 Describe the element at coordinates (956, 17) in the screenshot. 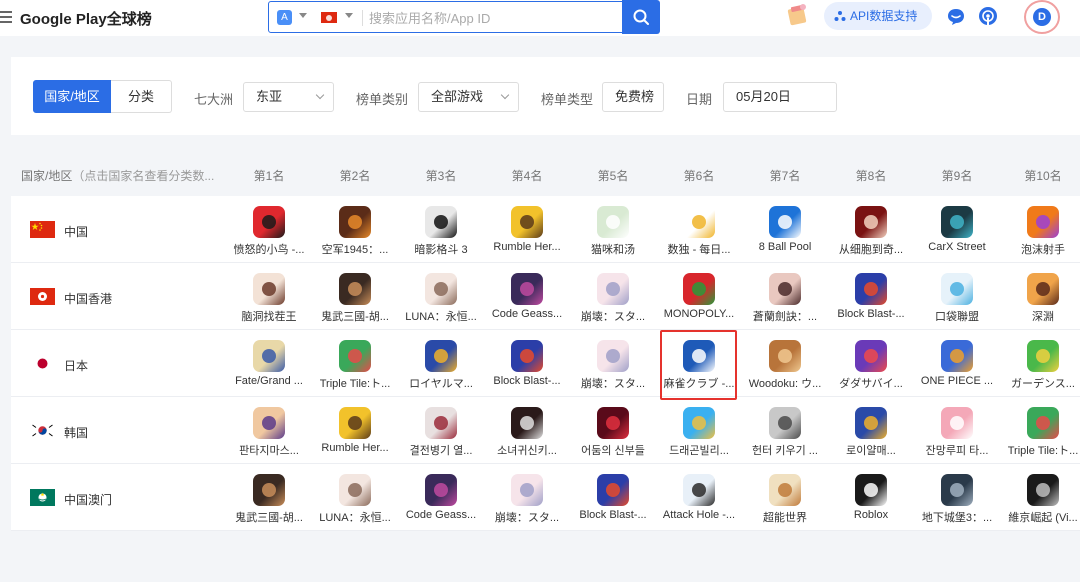

I see `chat-icon` at that location.